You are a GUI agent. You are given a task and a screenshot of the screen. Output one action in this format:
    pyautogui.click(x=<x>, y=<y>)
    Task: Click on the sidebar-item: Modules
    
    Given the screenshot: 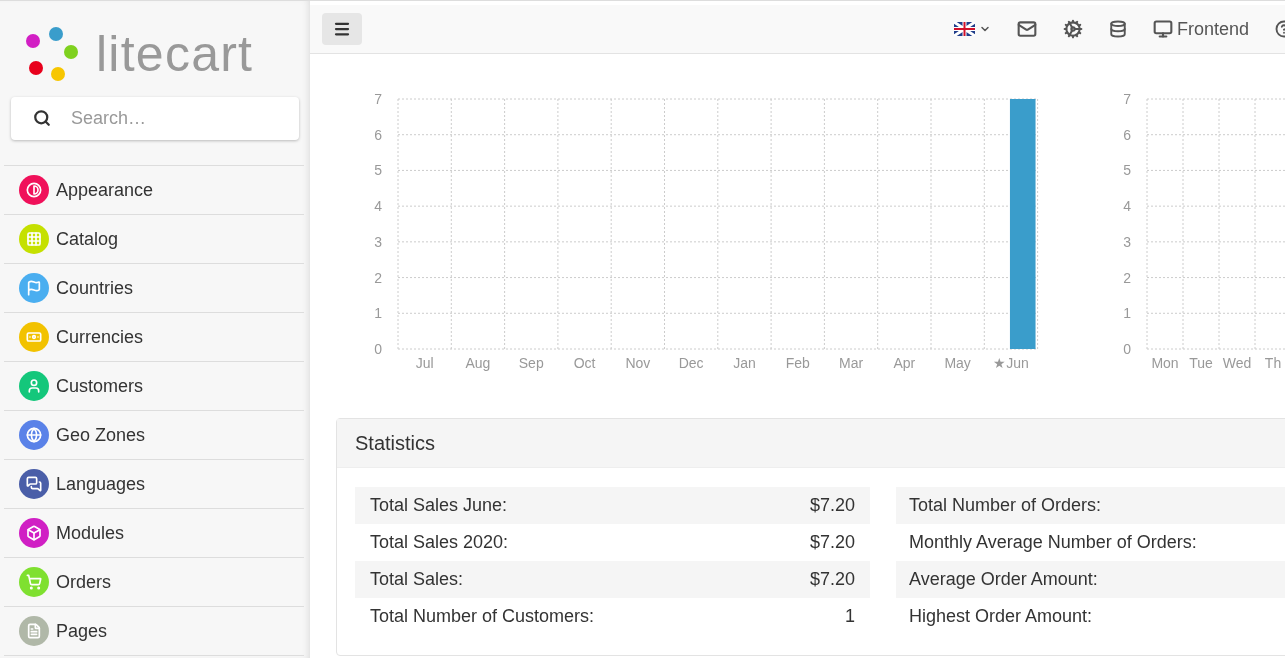 What is the action you would take?
    pyautogui.click(x=154, y=533)
    